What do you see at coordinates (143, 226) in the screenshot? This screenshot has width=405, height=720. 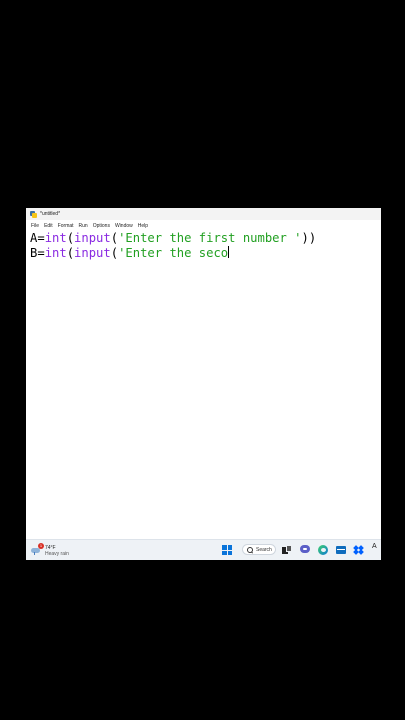 I see `menu-help: Help` at bounding box center [143, 226].